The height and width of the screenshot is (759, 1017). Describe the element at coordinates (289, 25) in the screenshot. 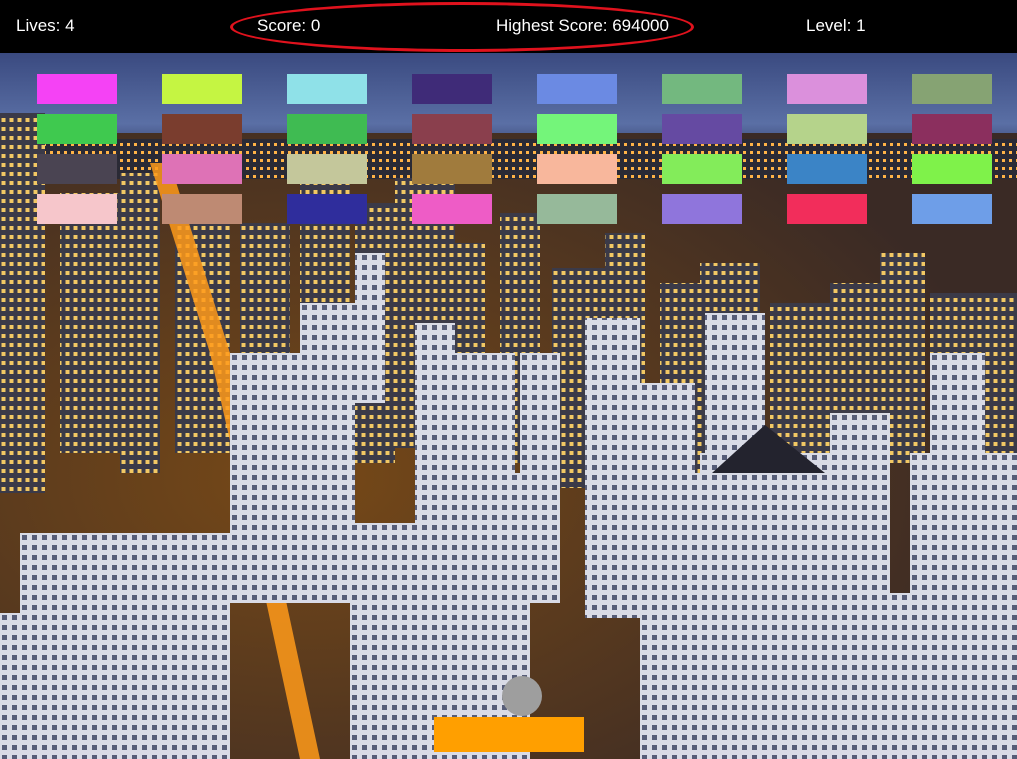

I see `score-counter: Score: 0` at that location.